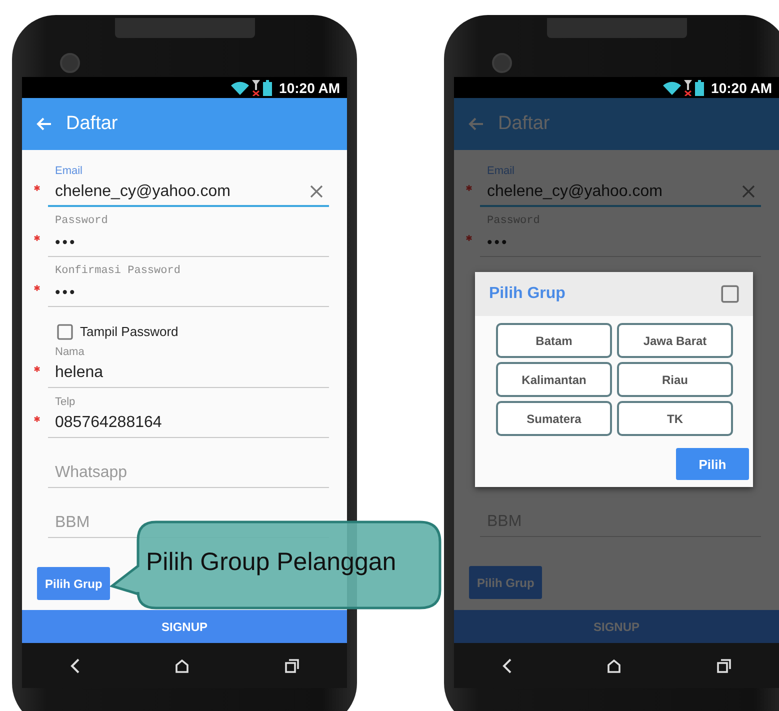 This screenshot has width=779, height=711. What do you see at coordinates (554, 379) in the screenshot?
I see `group-option-button: Kalimantan` at bounding box center [554, 379].